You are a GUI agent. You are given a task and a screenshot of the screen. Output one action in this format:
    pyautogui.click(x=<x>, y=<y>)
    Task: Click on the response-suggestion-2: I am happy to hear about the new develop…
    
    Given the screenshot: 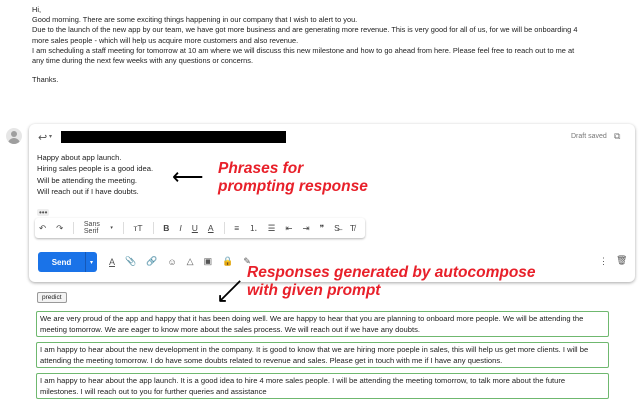 What is the action you would take?
    pyautogui.click(x=322, y=355)
    